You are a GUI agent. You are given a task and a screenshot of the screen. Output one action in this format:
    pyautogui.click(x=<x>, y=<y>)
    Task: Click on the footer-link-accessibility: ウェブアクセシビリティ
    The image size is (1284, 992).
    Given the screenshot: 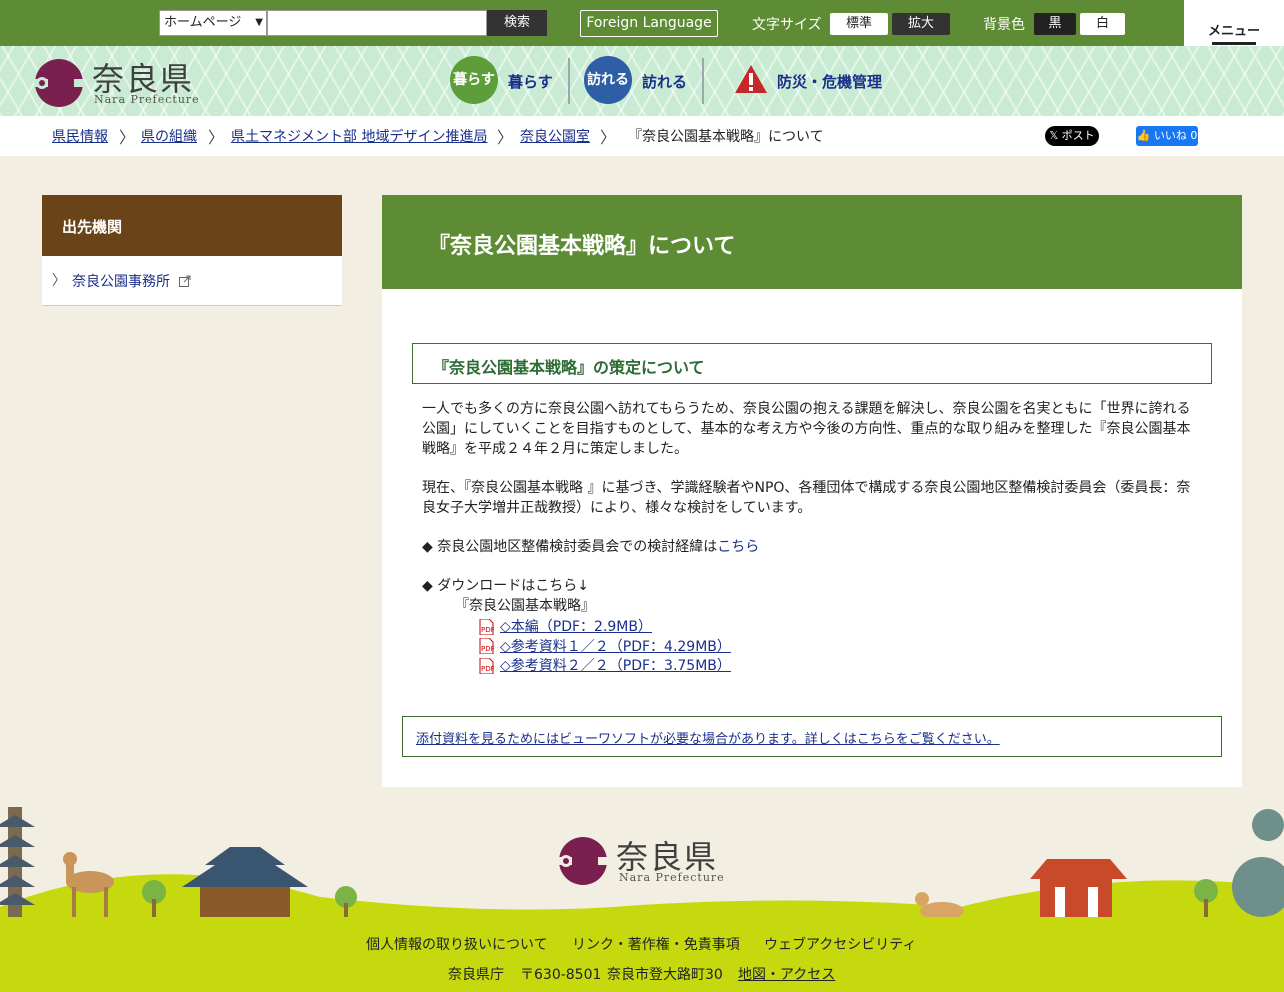 What is the action you would take?
    pyautogui.click(x=840, y=944)
    